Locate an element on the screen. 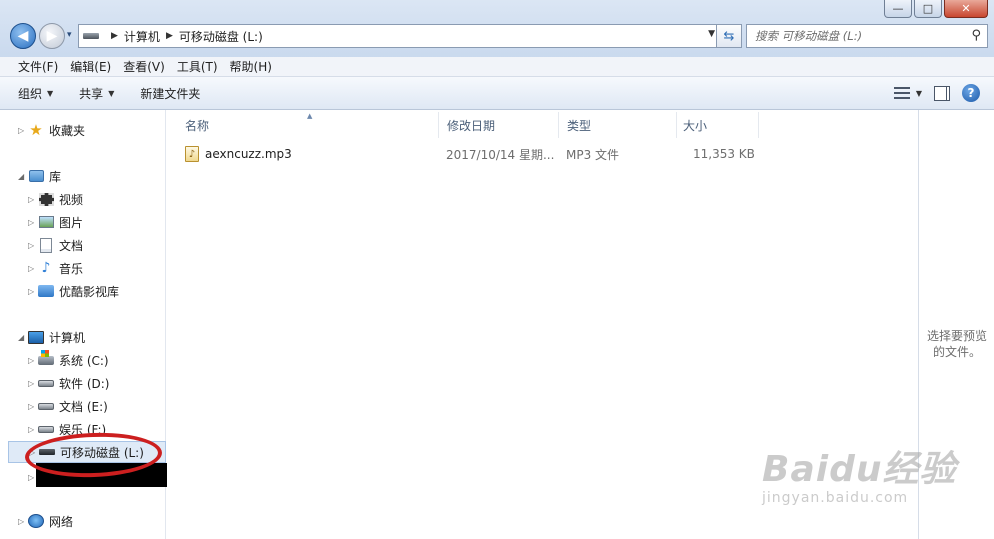 The image size is (994, 539). window-controls: — □ ✕ is located at coordinates (936, 9).